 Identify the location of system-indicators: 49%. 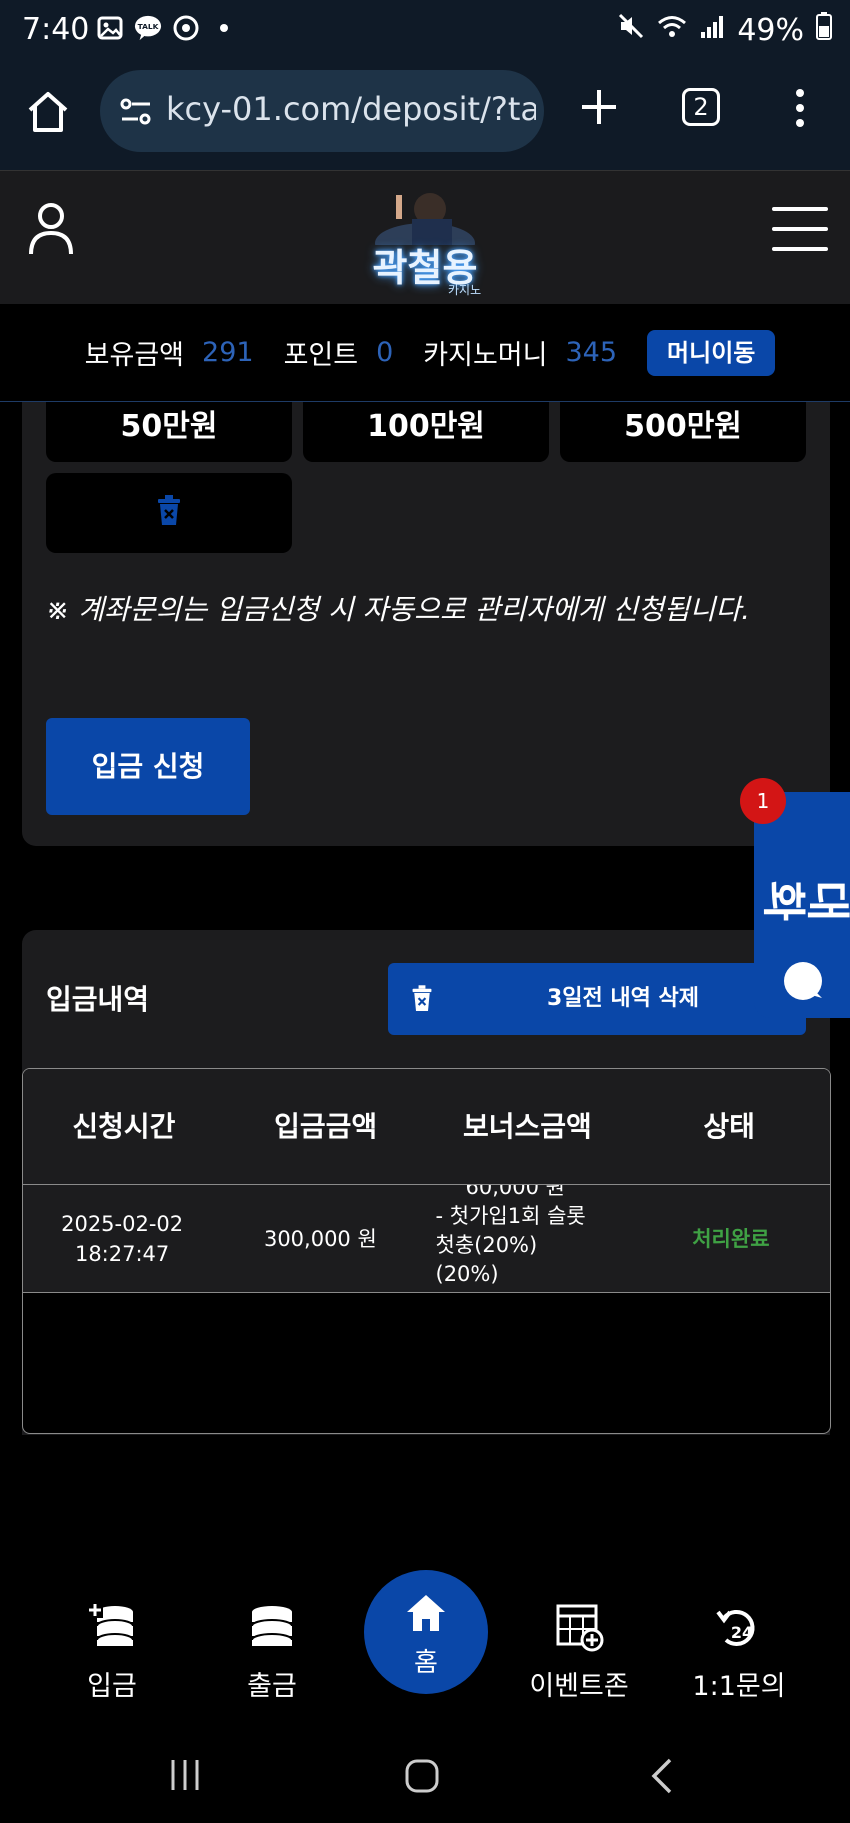
(724, 30).